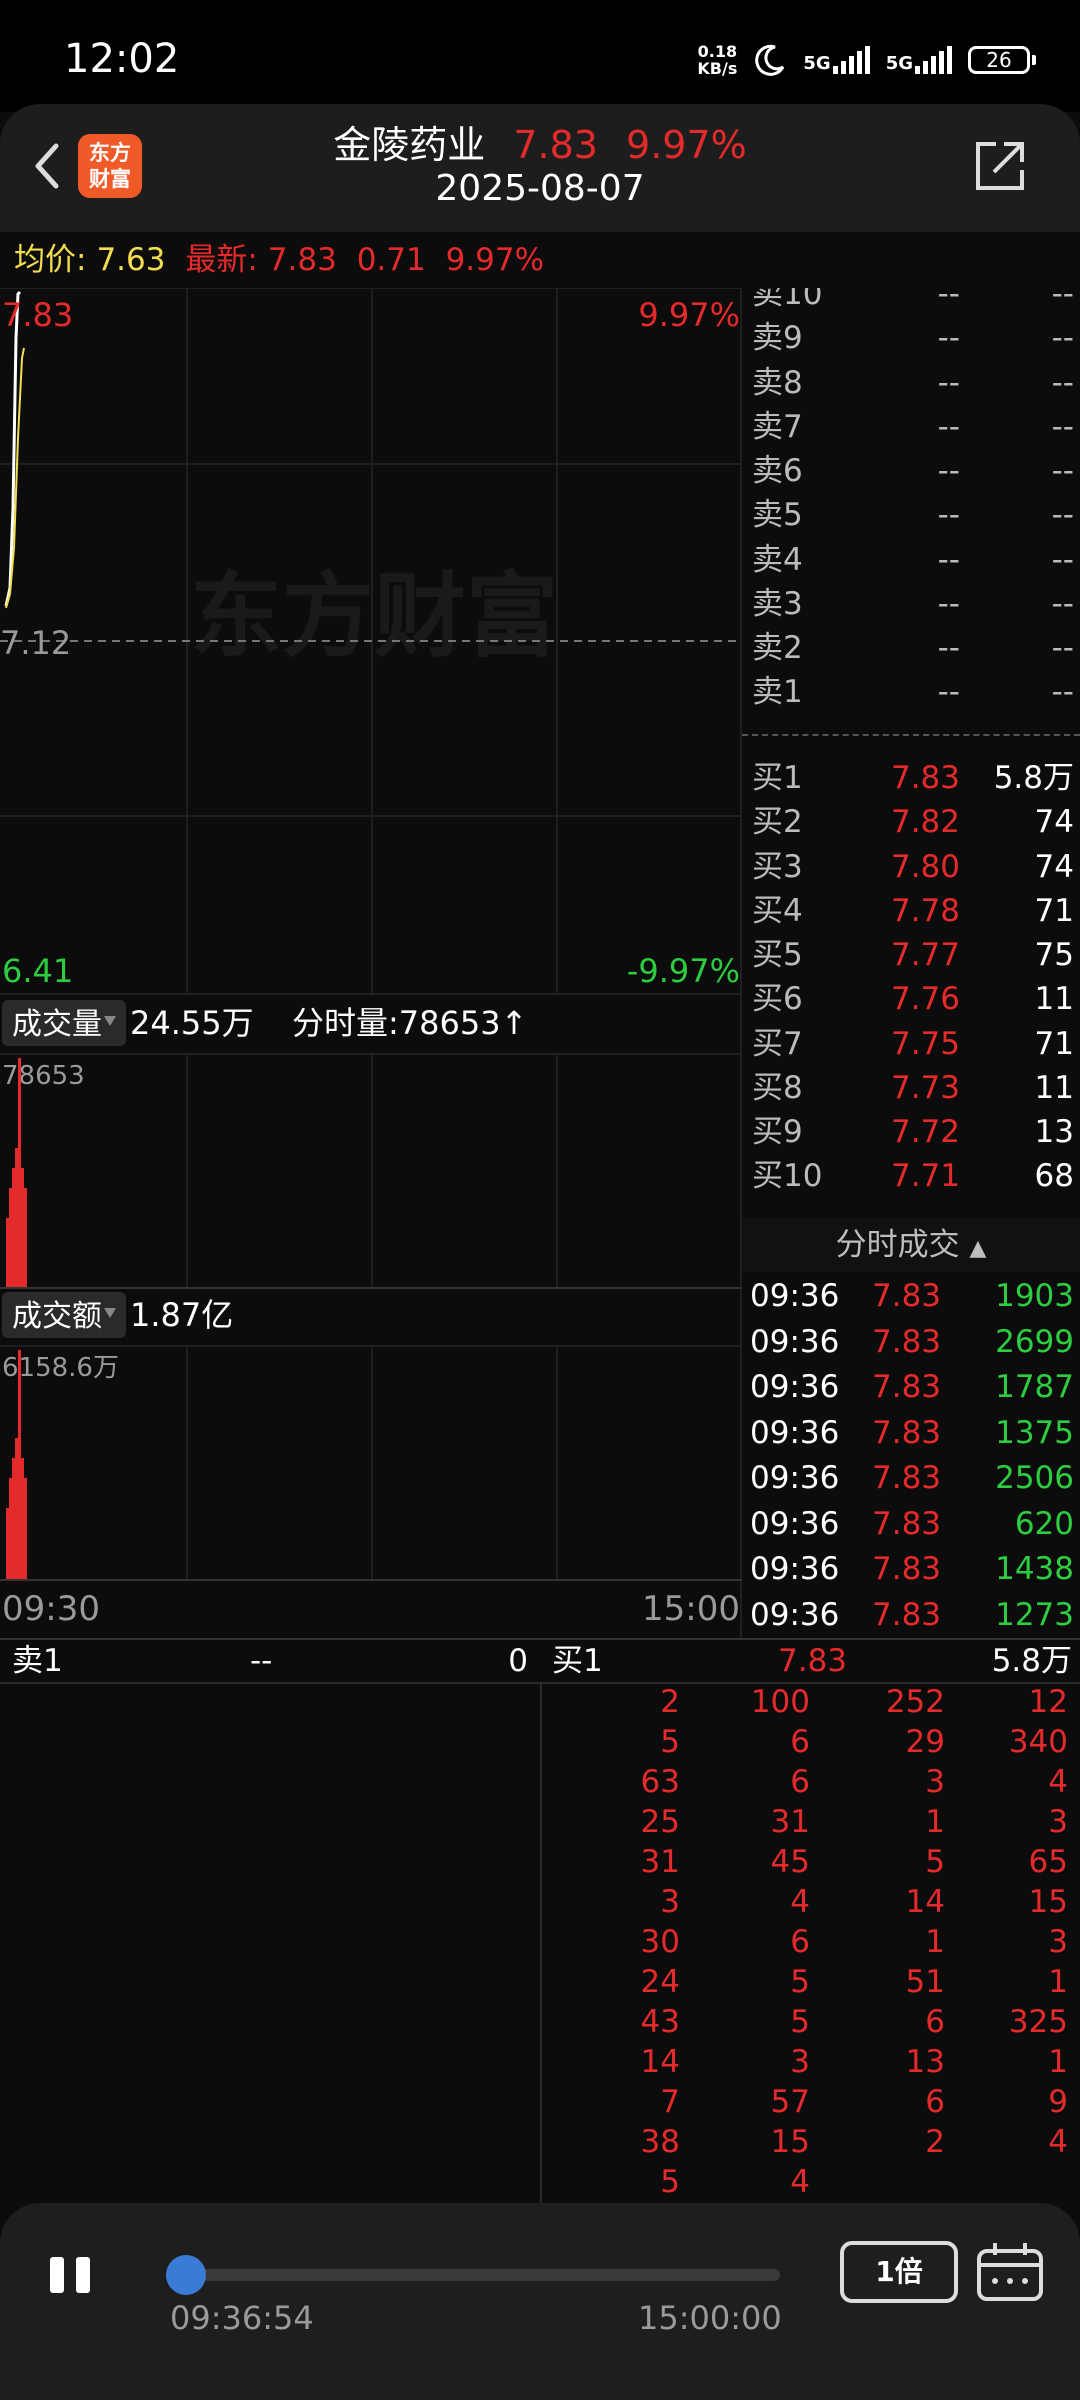 The image size is (1080, 2400). Describe the element at coordinates (935, 1782) in the screenshot. I see `queue-cell: 3` at that location.